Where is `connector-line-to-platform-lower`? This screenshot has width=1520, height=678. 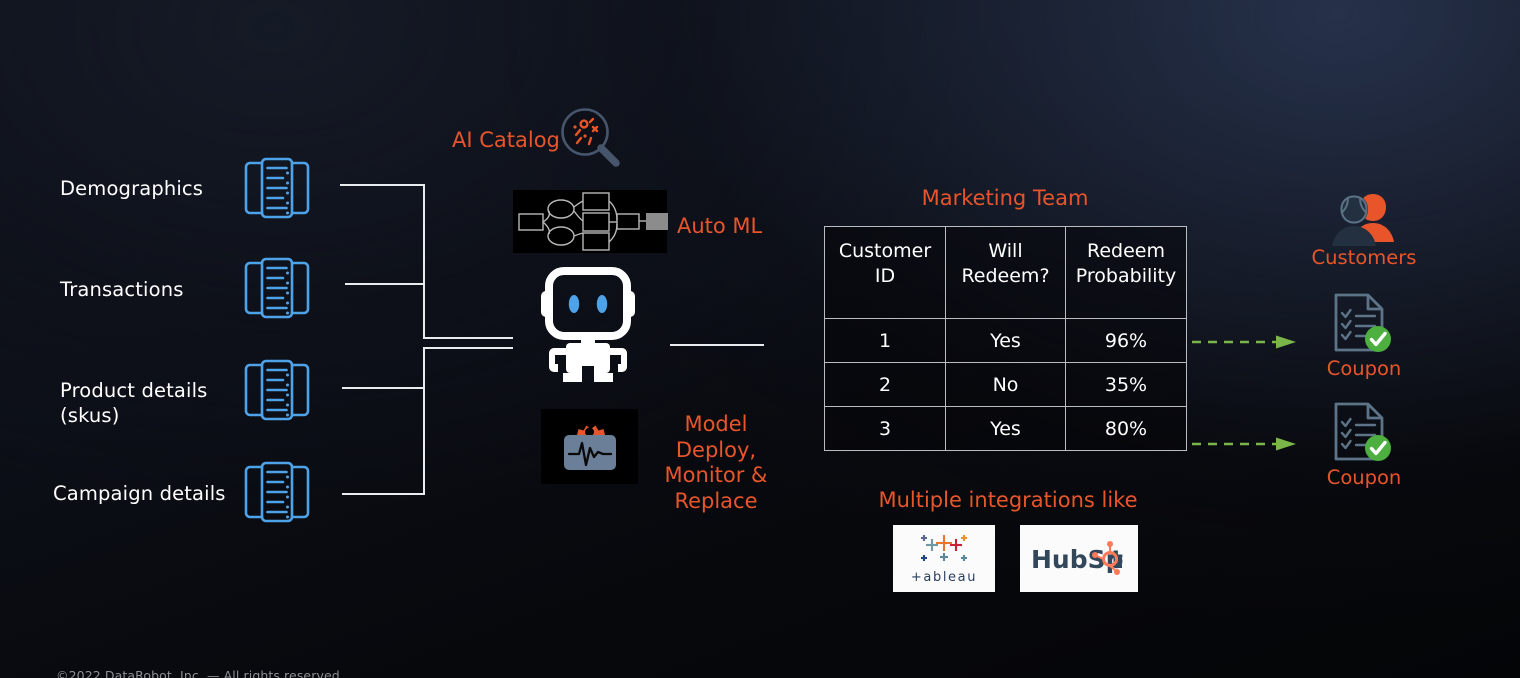 connector-line-to-platform-lower is located at coordinates (468, 348).